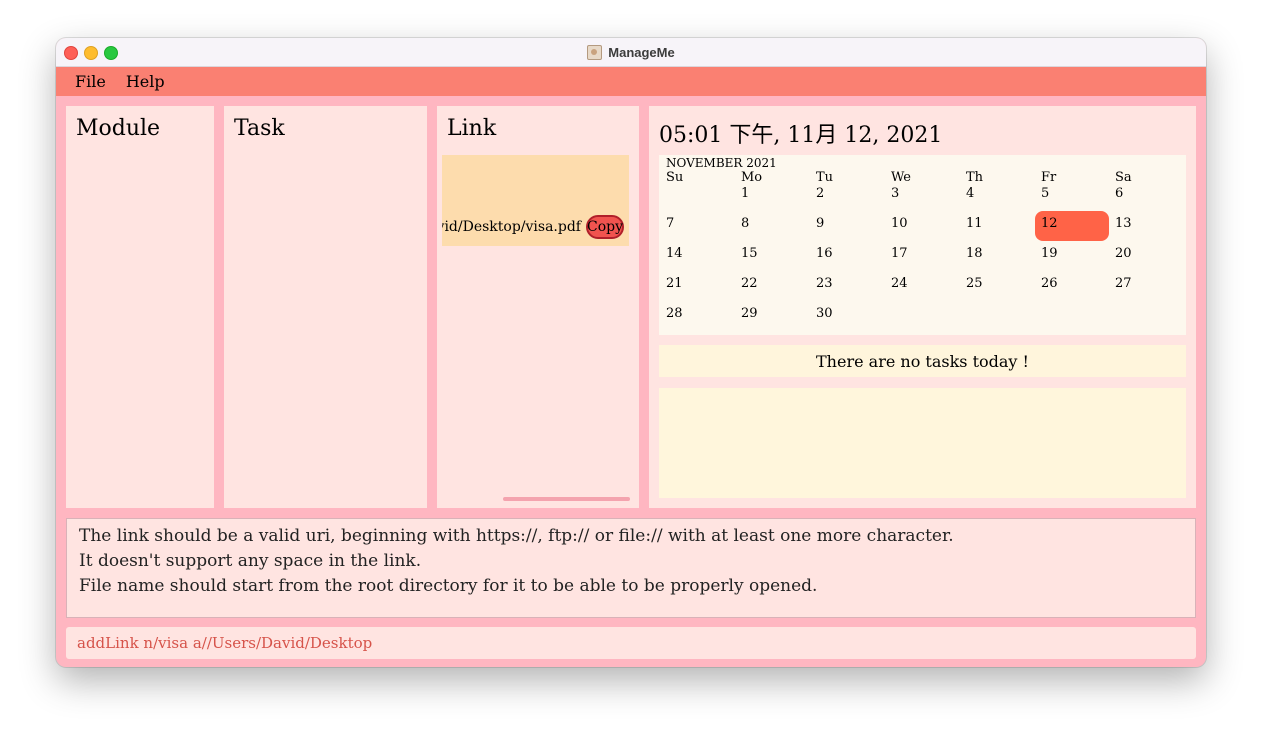 Image resolution: width=1262 pixels, height=742 pixels. Describe the element at coordinates (674, 253) in the screenshot. I see `calendar-day: 14` at that location.